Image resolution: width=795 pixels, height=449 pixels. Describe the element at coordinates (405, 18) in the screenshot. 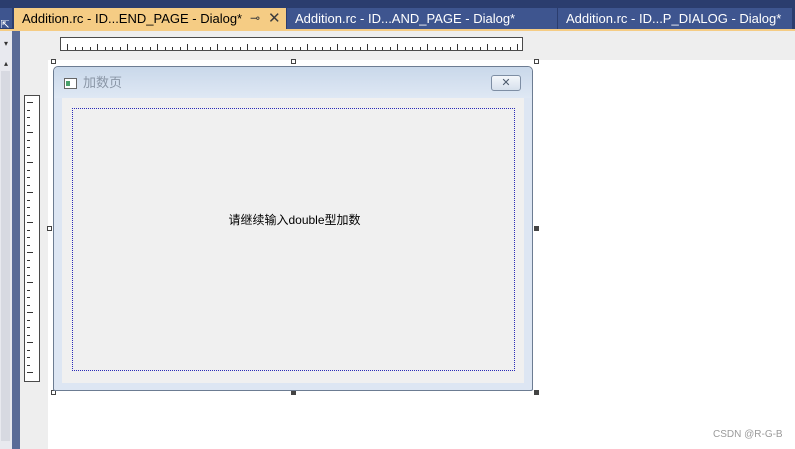

I see `tab-label: Addition.rc - ID...AND_PAGE - Dialog*` at that location.